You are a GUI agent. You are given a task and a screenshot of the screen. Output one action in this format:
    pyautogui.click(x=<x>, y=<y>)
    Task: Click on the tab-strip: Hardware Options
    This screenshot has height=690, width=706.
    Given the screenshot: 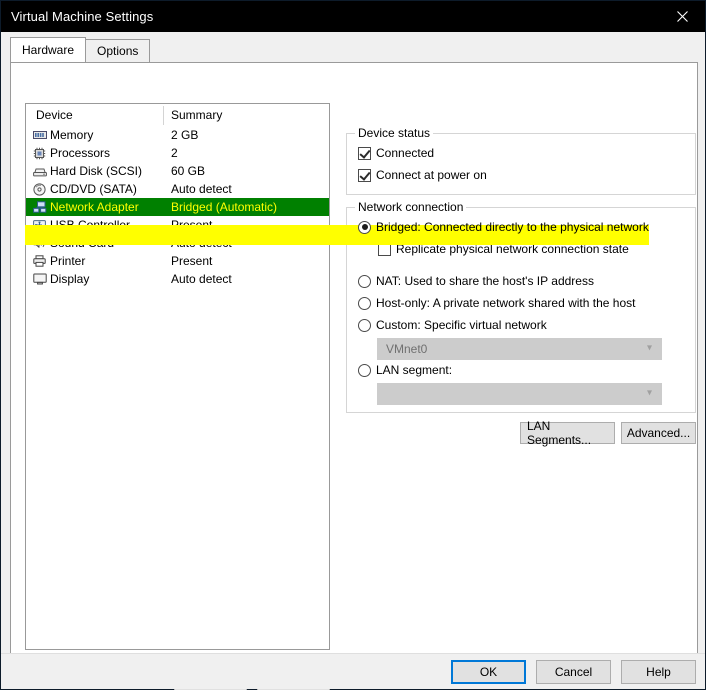 What is the action you would take?
    pyautogui.click(x=80, y=49)
    